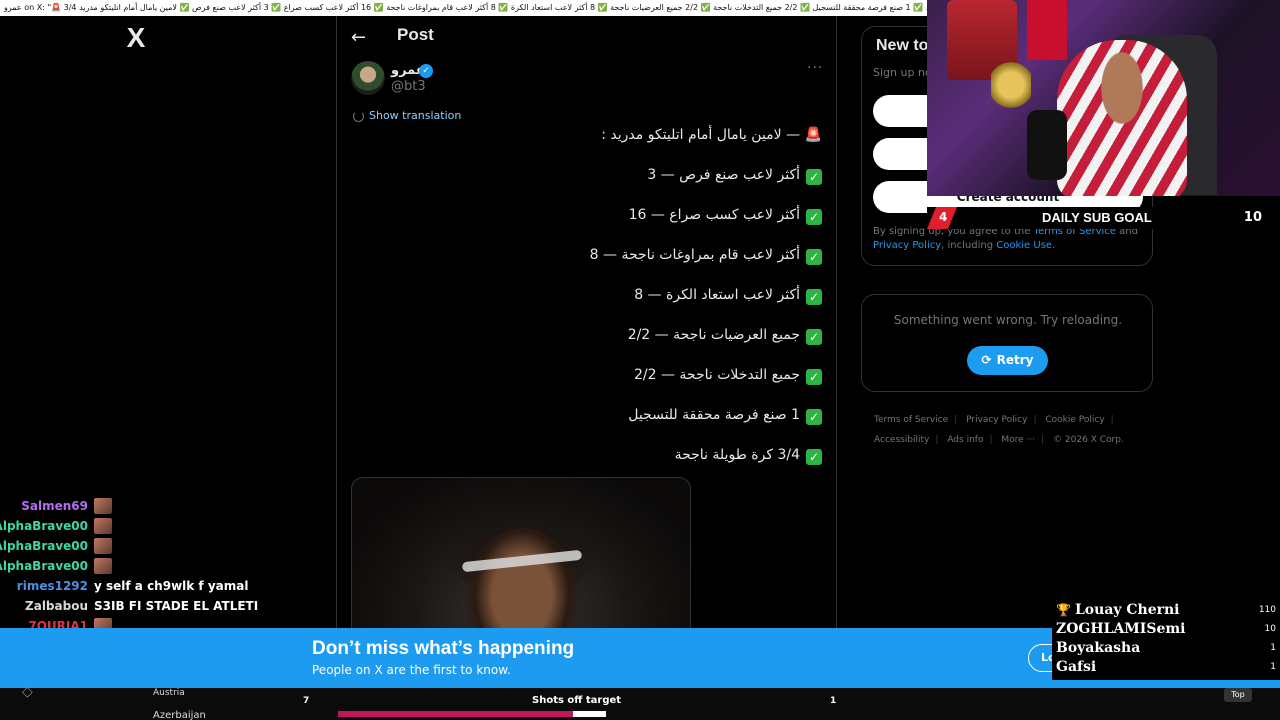 This screenshot has height=720, width=1280. What do you see at coordinates (415, 34) in the screenshot?
I see `page-title: Post` at bounding box center [415, 34].